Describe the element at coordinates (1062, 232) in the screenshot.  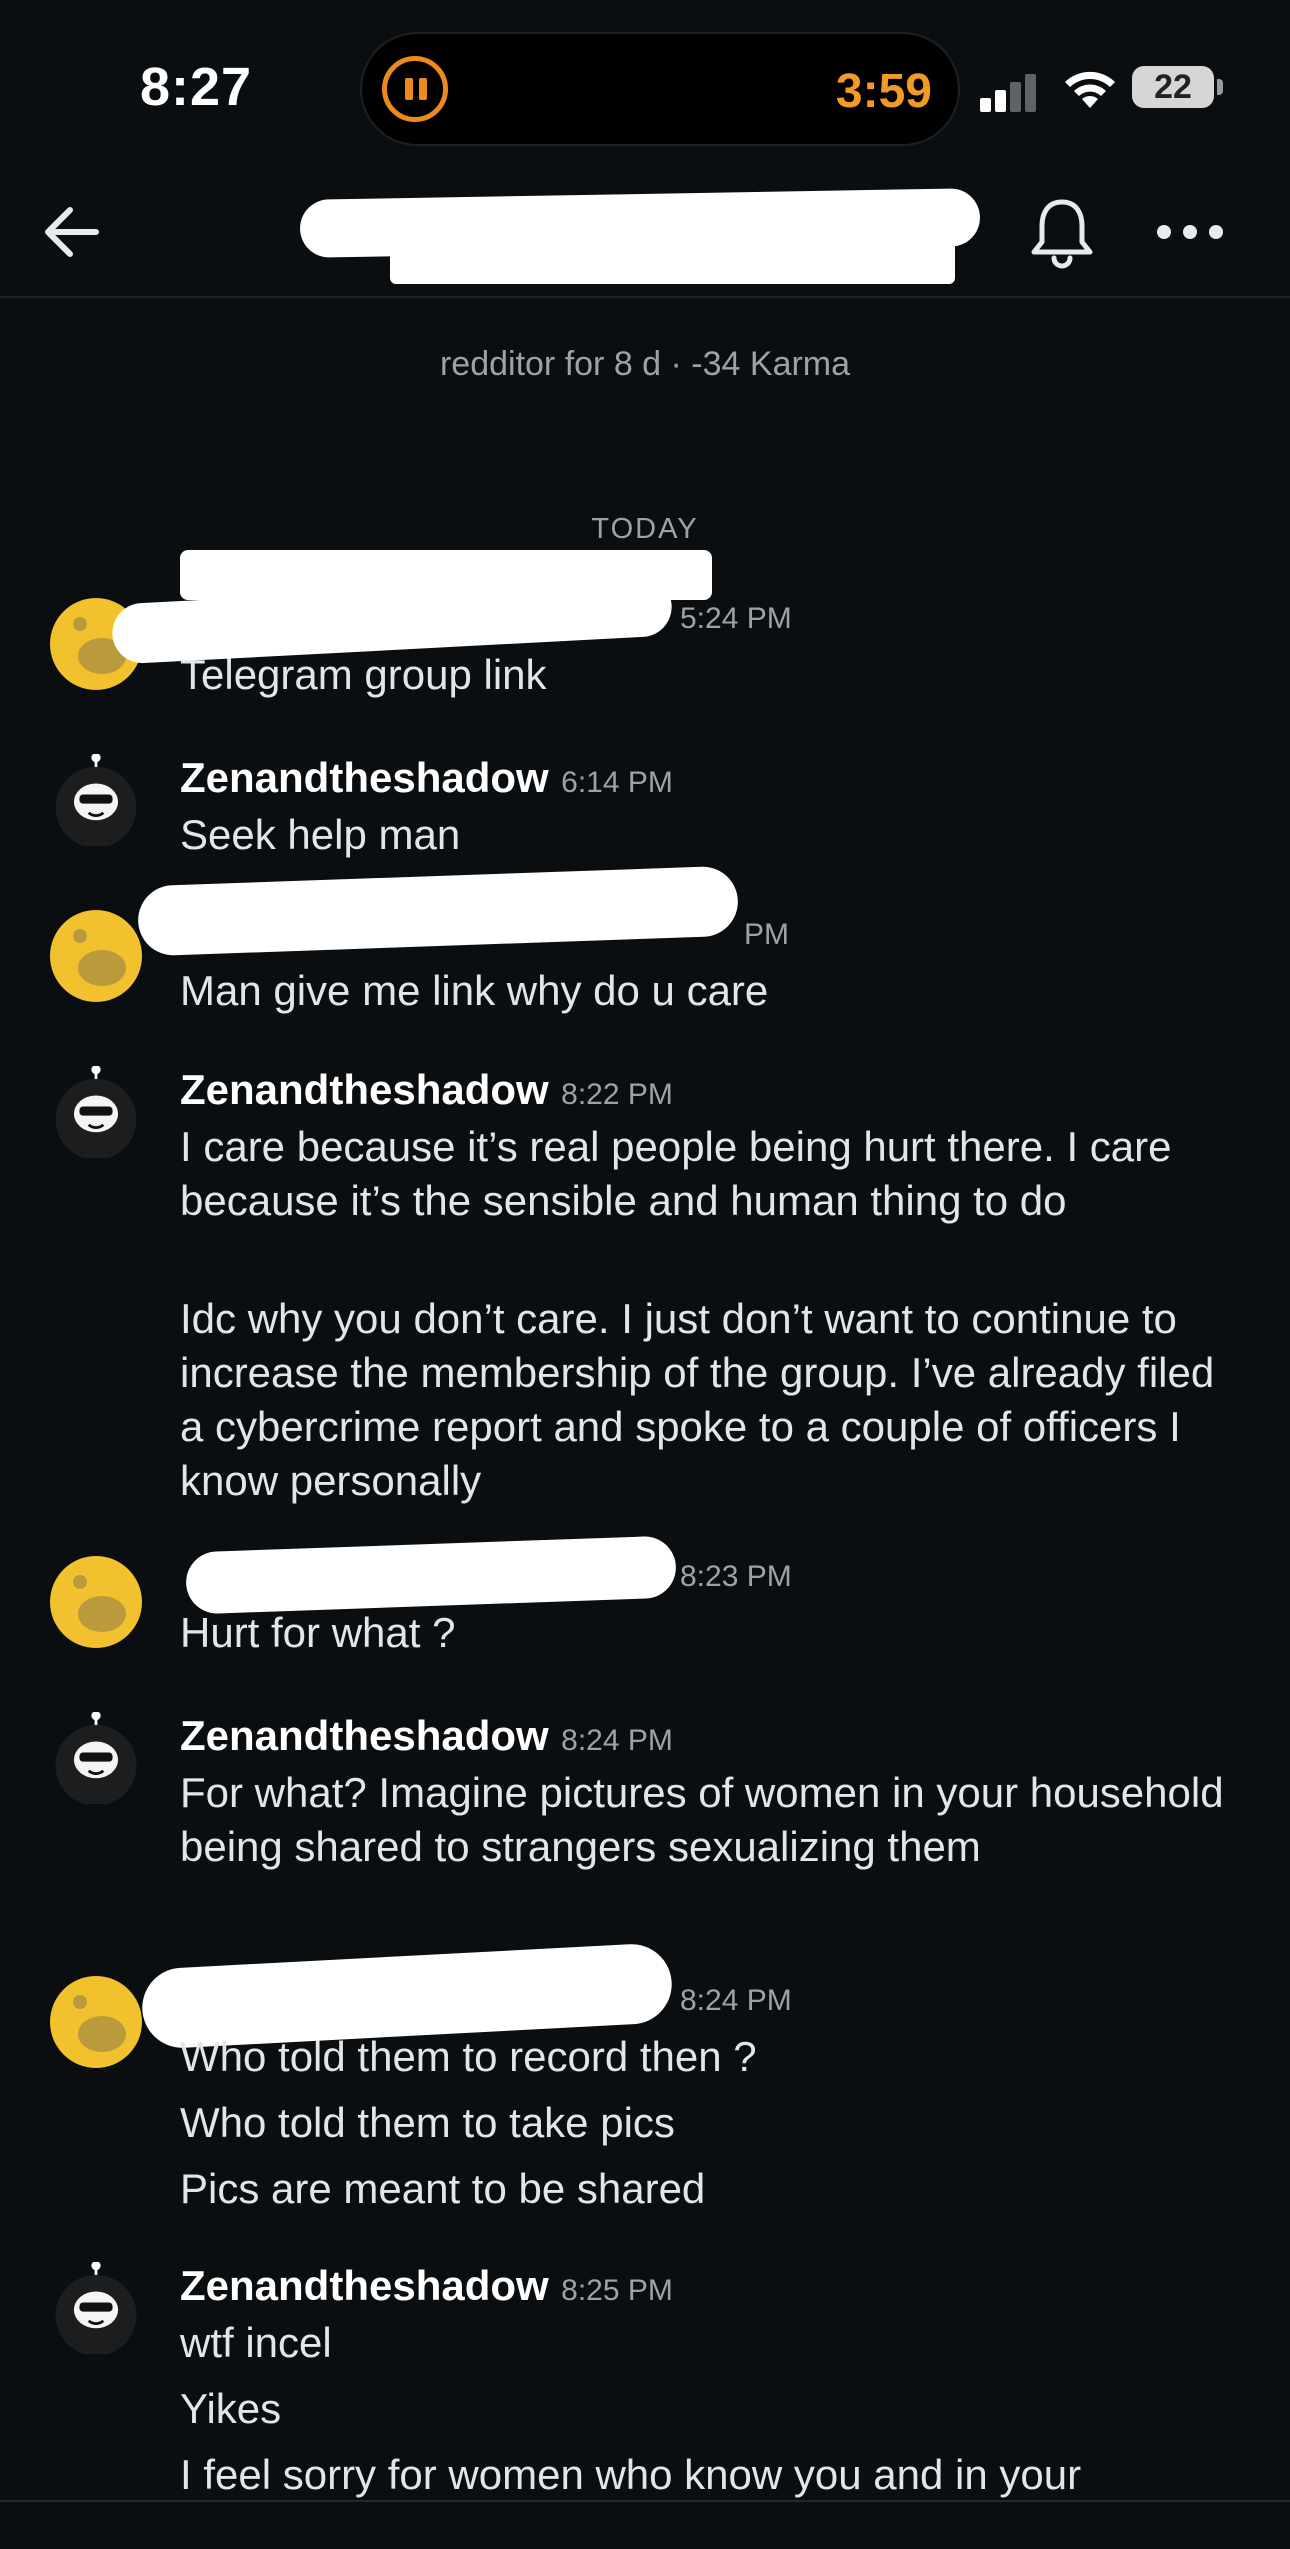
I see `bell-icon` at that location.